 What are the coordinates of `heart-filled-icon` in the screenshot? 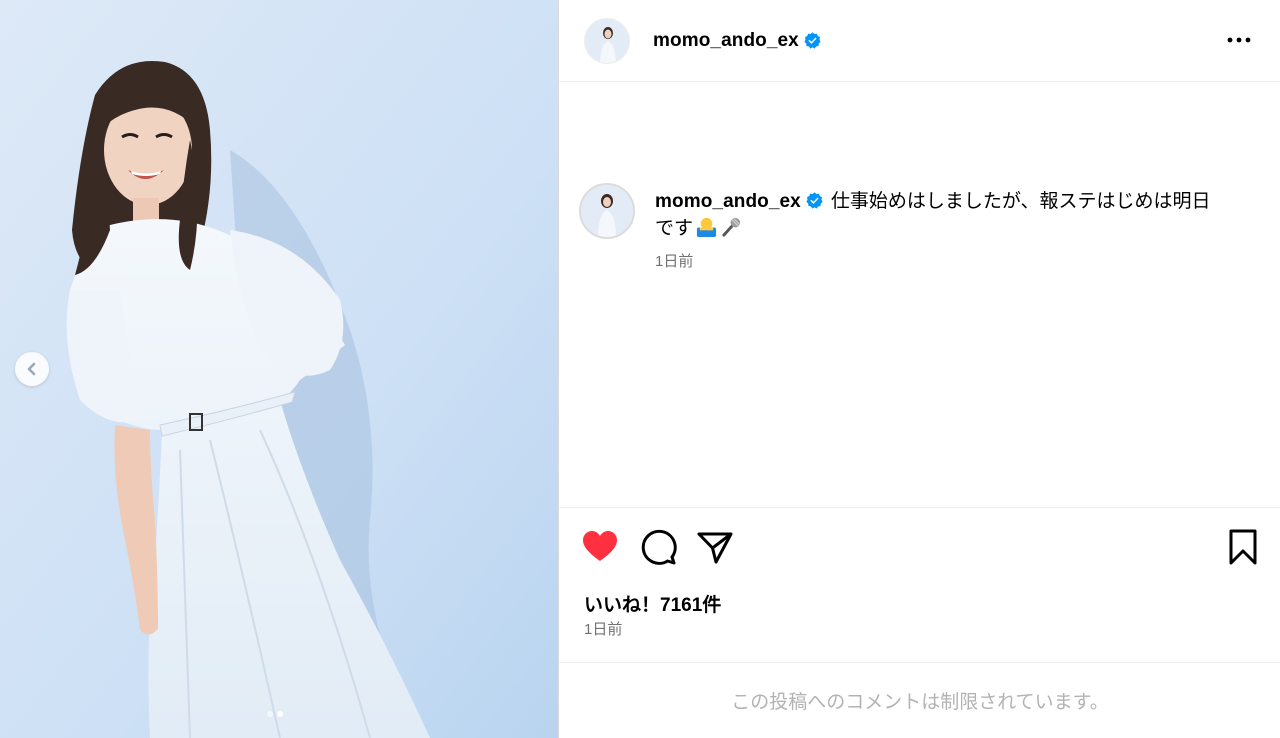 It's located at (600, 547).